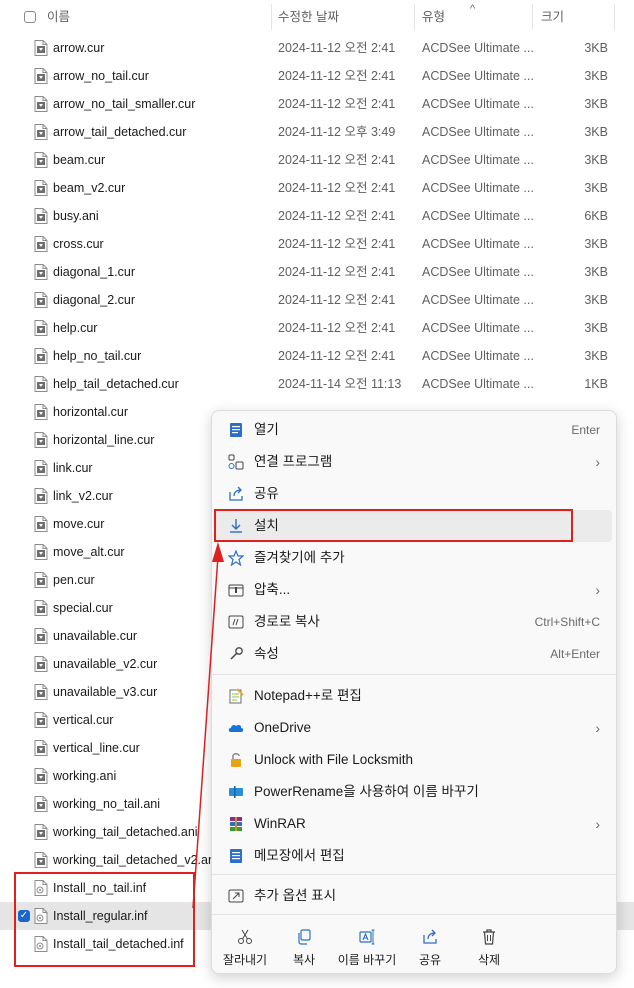  Describe the element at coordinates (78, 244) in the screenshot. I see `file-name: cross.cur` at that location.